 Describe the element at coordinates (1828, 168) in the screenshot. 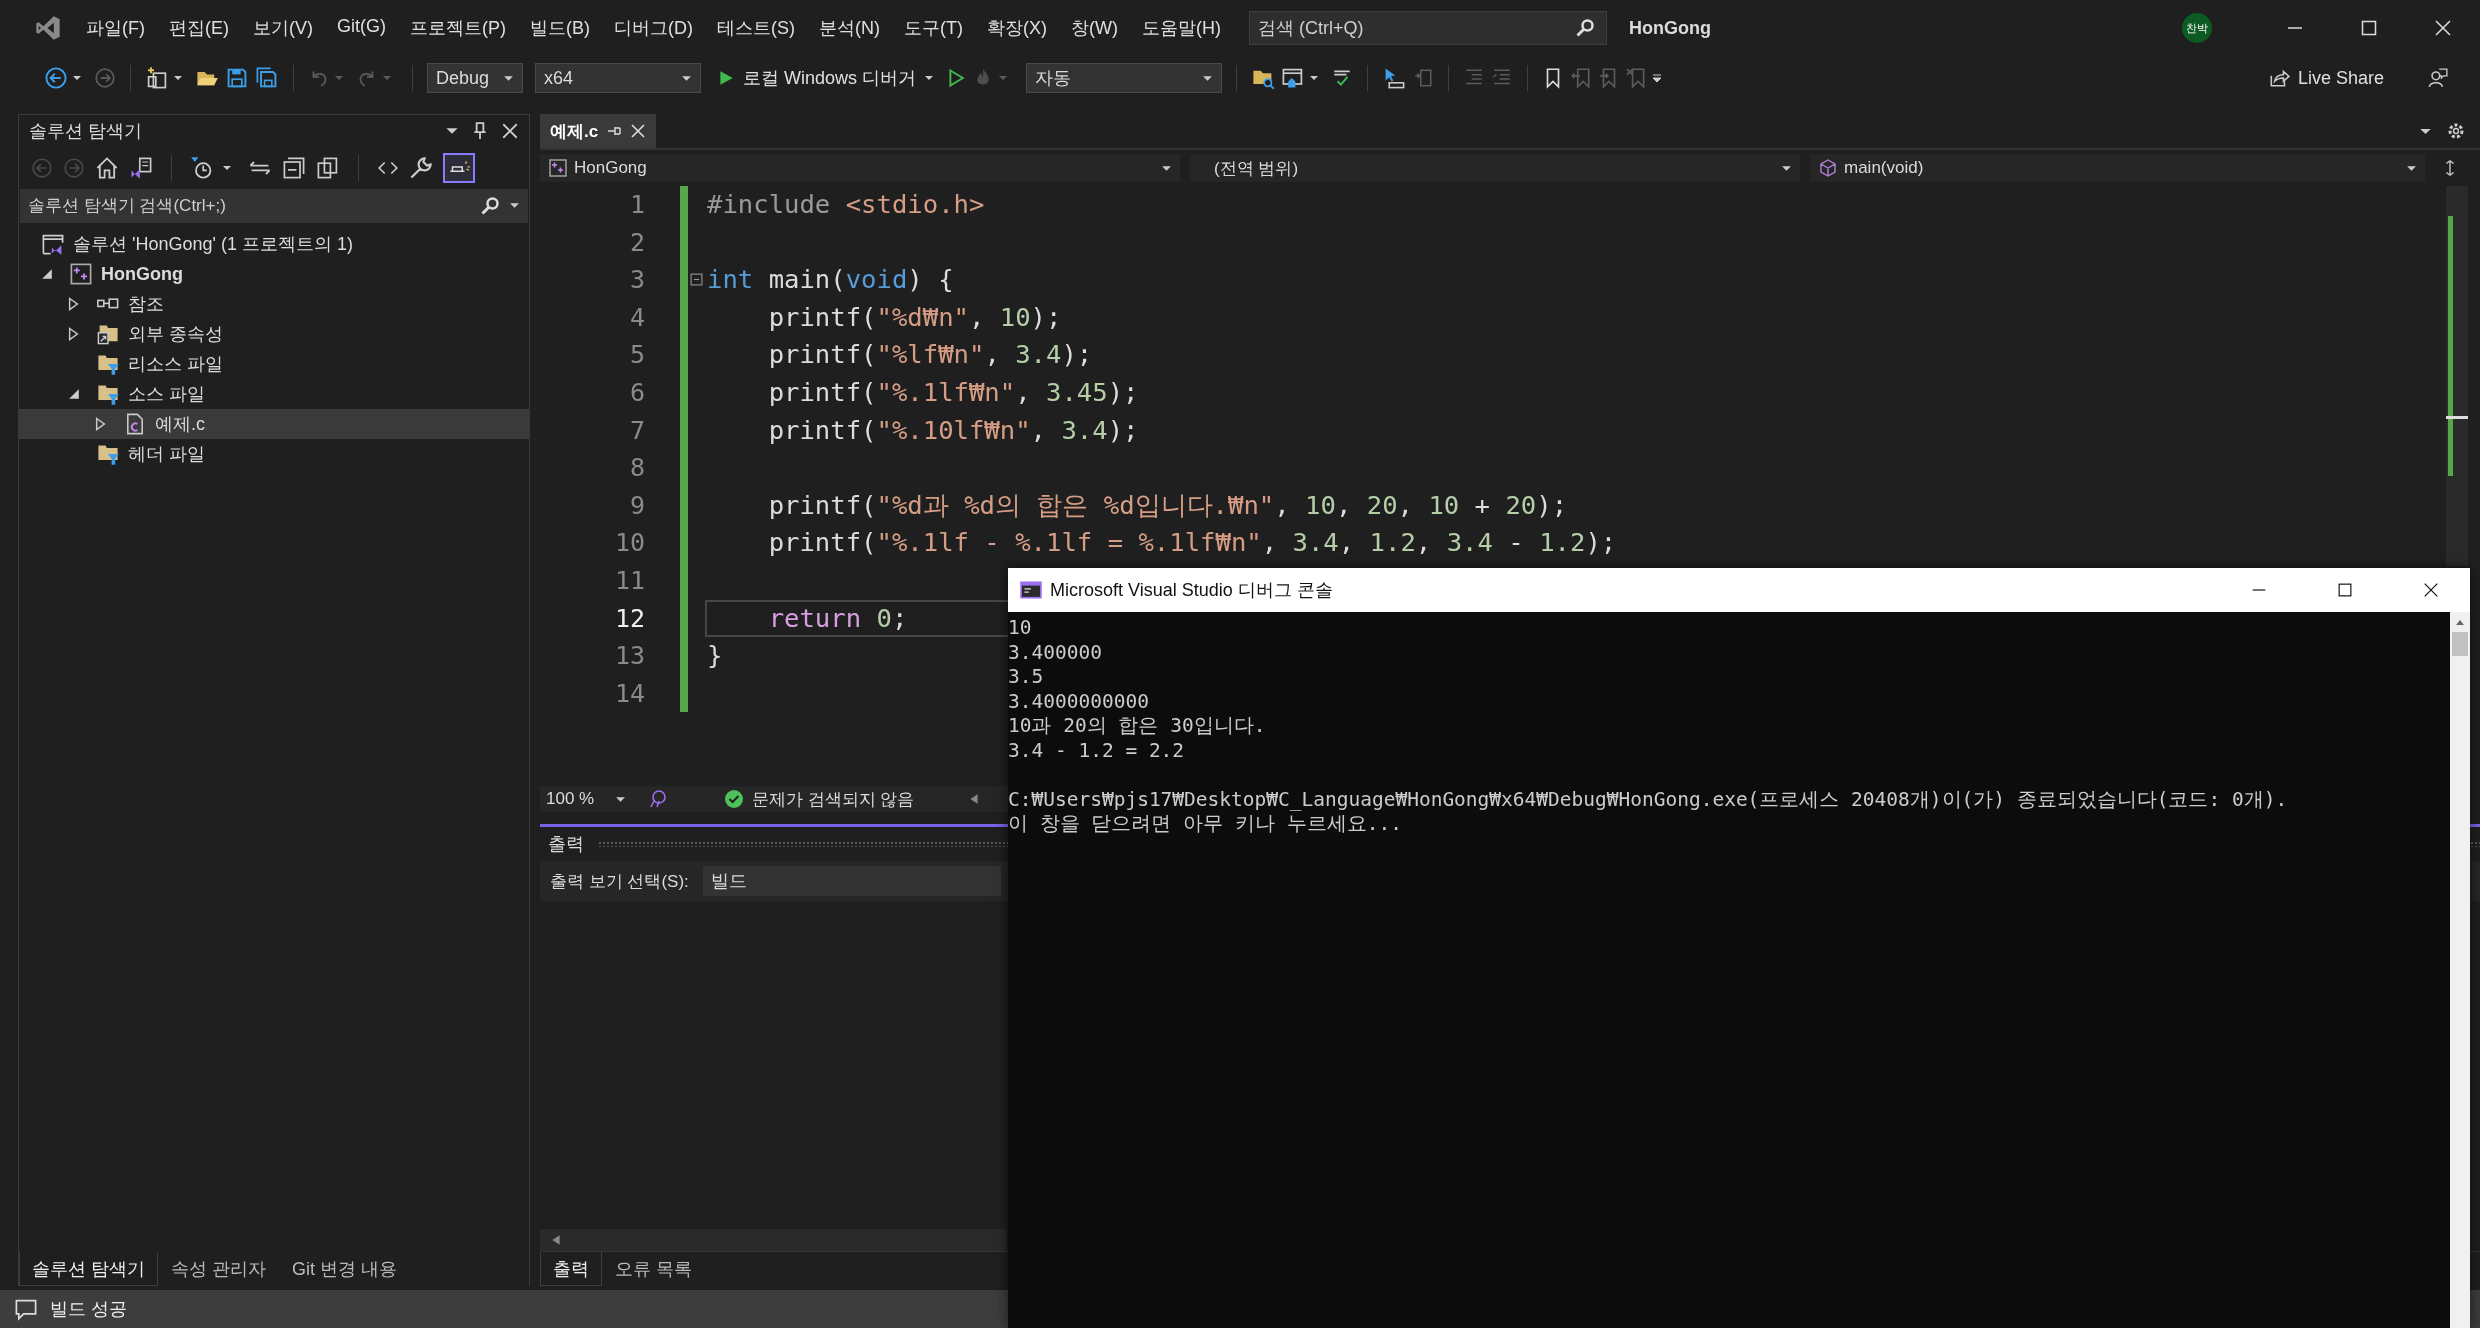

I see `cube-icon` at that location.